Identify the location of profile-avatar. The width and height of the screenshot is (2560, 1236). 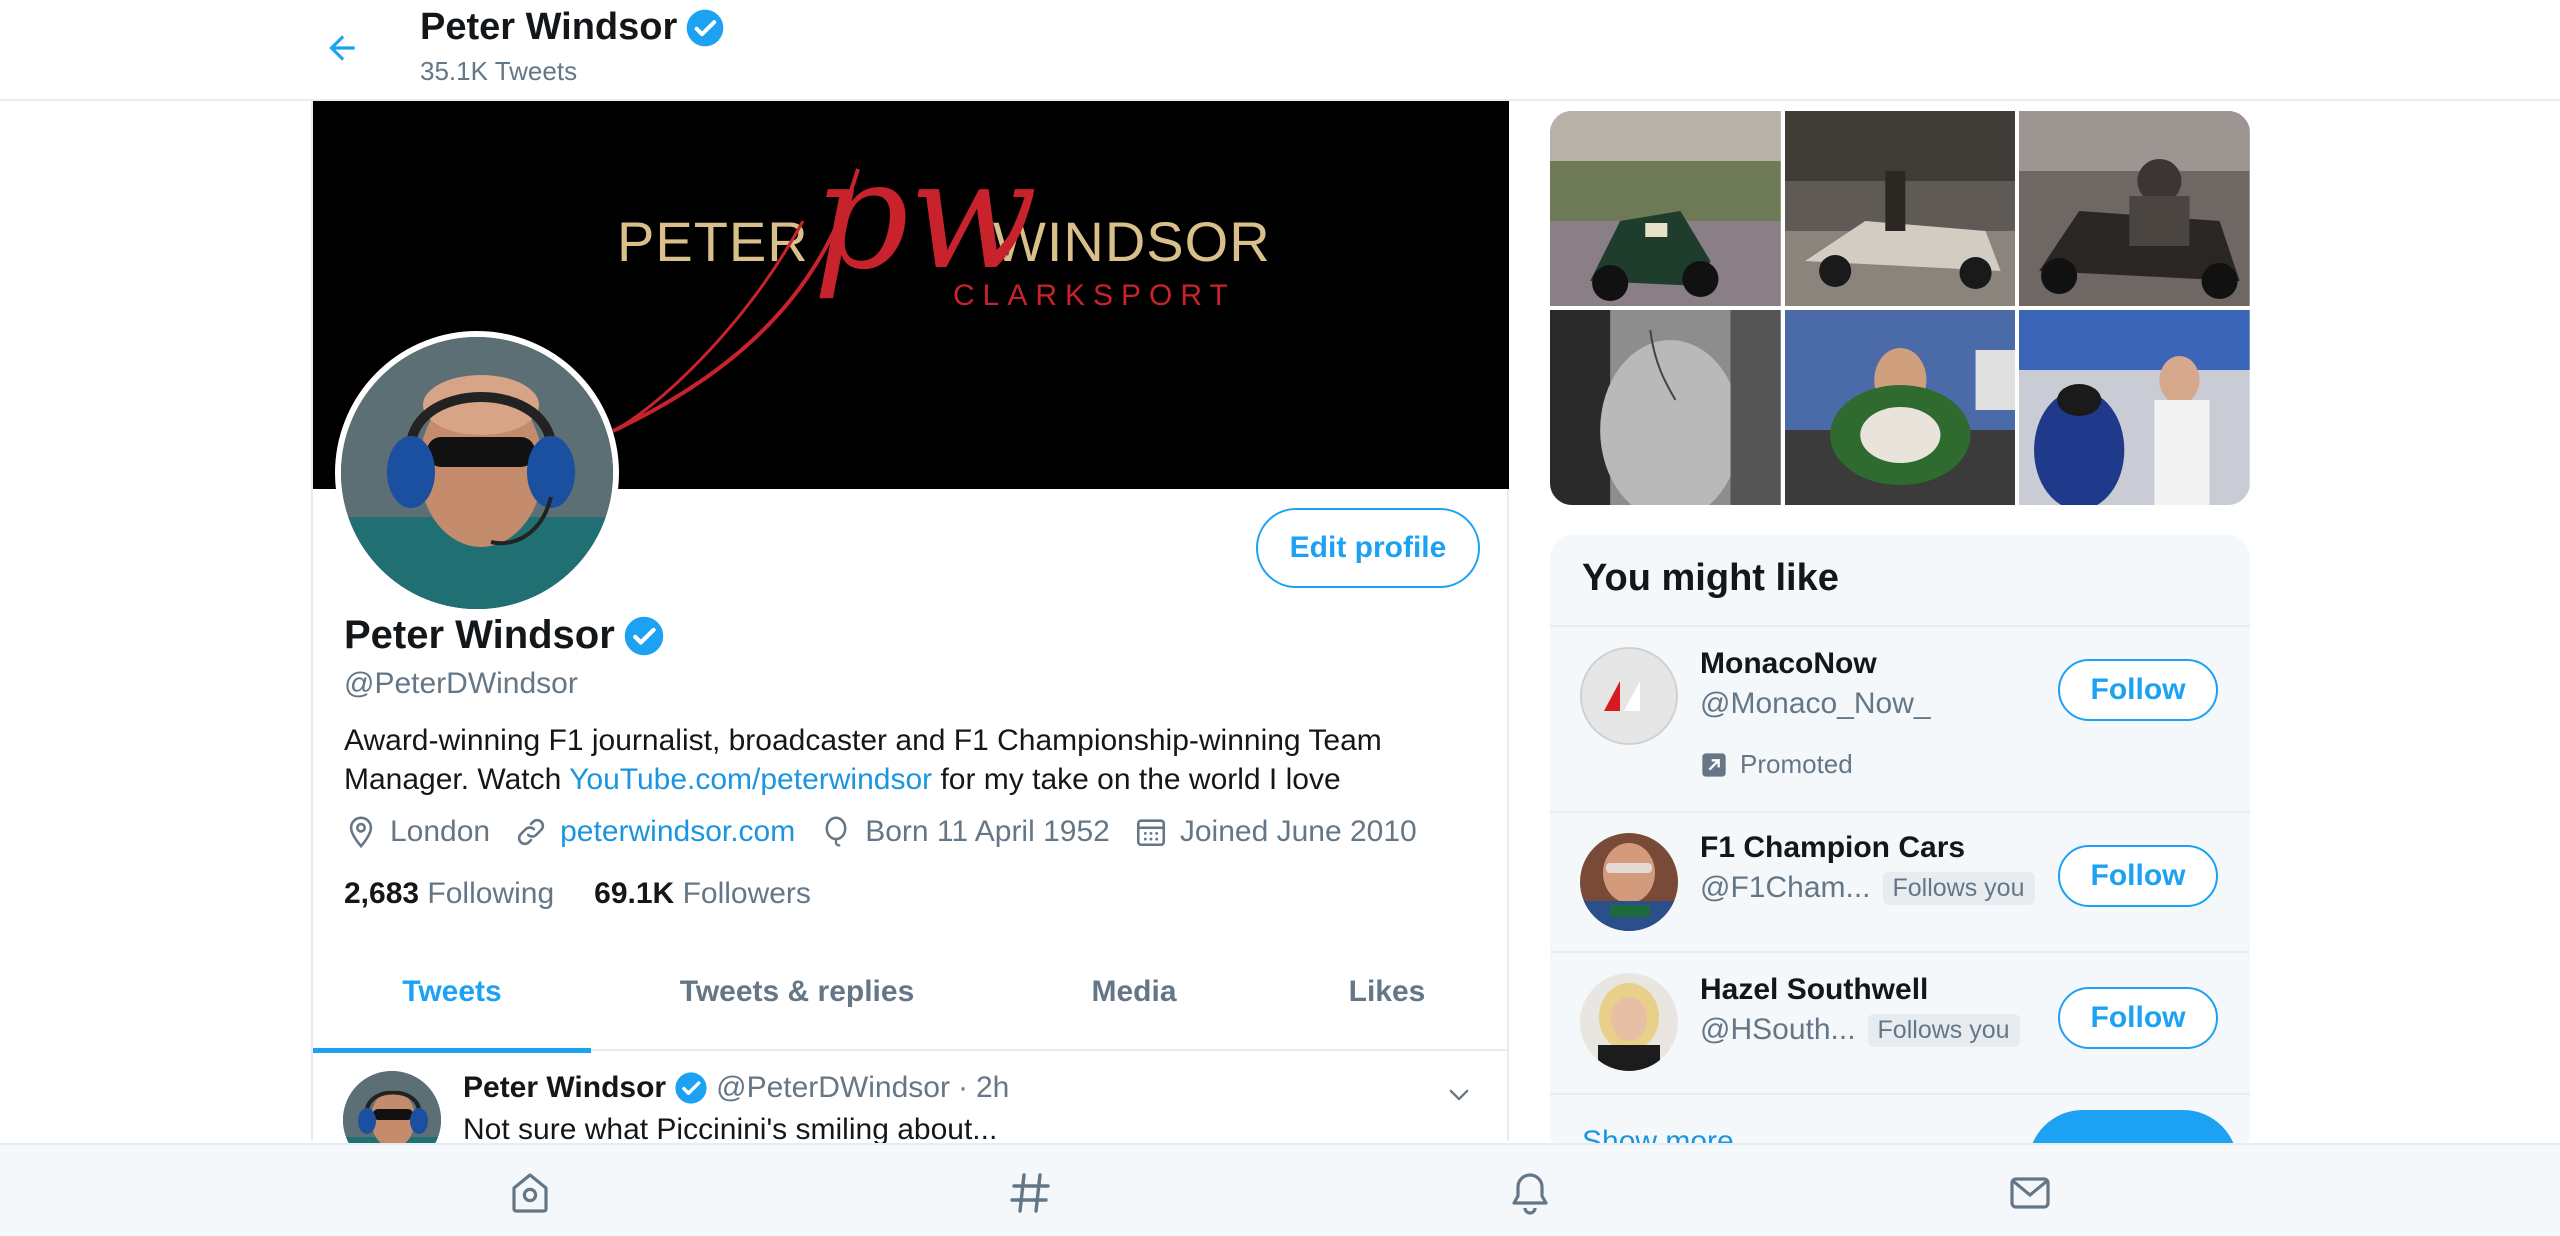
(477, 473).